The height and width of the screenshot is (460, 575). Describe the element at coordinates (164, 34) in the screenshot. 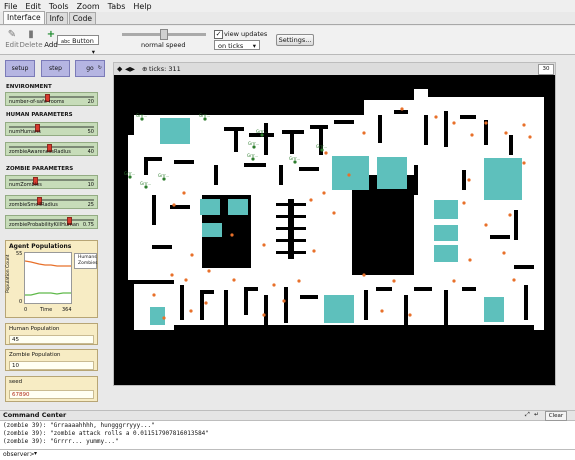

I see `speed-slider-knob` at that location.